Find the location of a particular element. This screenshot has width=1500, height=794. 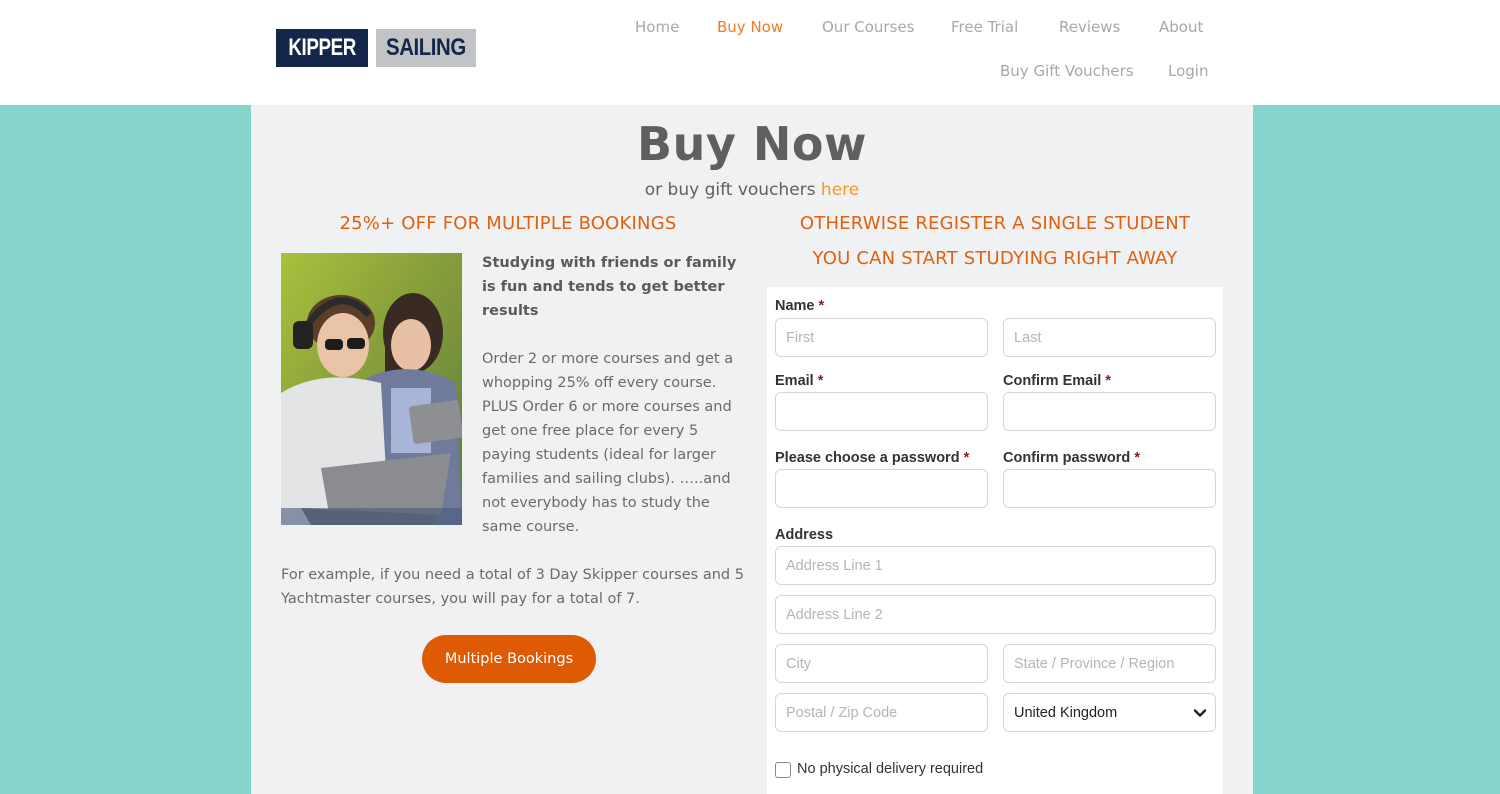

logo-kipper-text: KIPPER is located at coordinates (322, 47).